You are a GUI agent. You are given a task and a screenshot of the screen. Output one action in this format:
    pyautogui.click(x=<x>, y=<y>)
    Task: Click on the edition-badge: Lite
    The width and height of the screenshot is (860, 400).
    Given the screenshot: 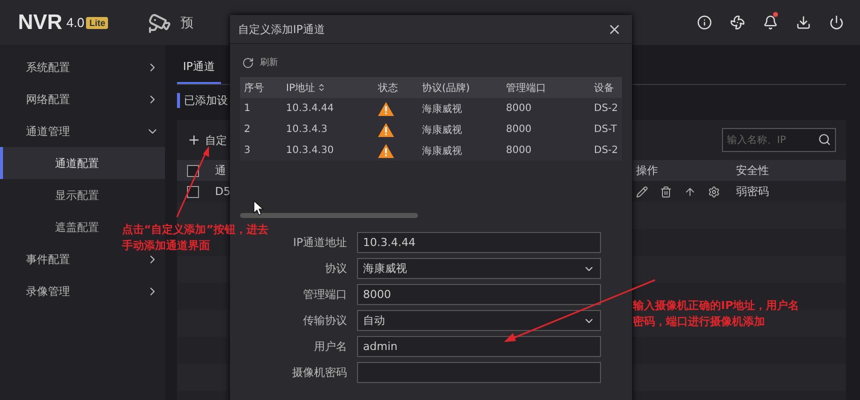 What is the action you would take?
    pyautogui.click(x=97, y=22)
    